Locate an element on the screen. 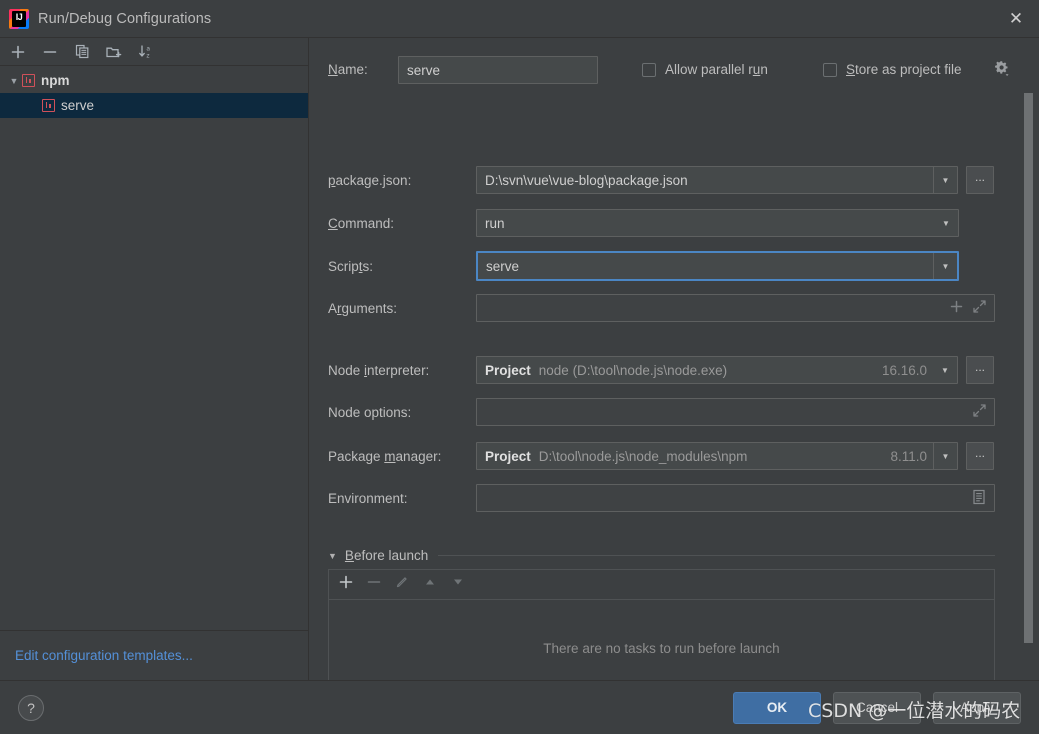  allow-parallel-run-label: Allow parallel run is located at coordinates (716, 69).